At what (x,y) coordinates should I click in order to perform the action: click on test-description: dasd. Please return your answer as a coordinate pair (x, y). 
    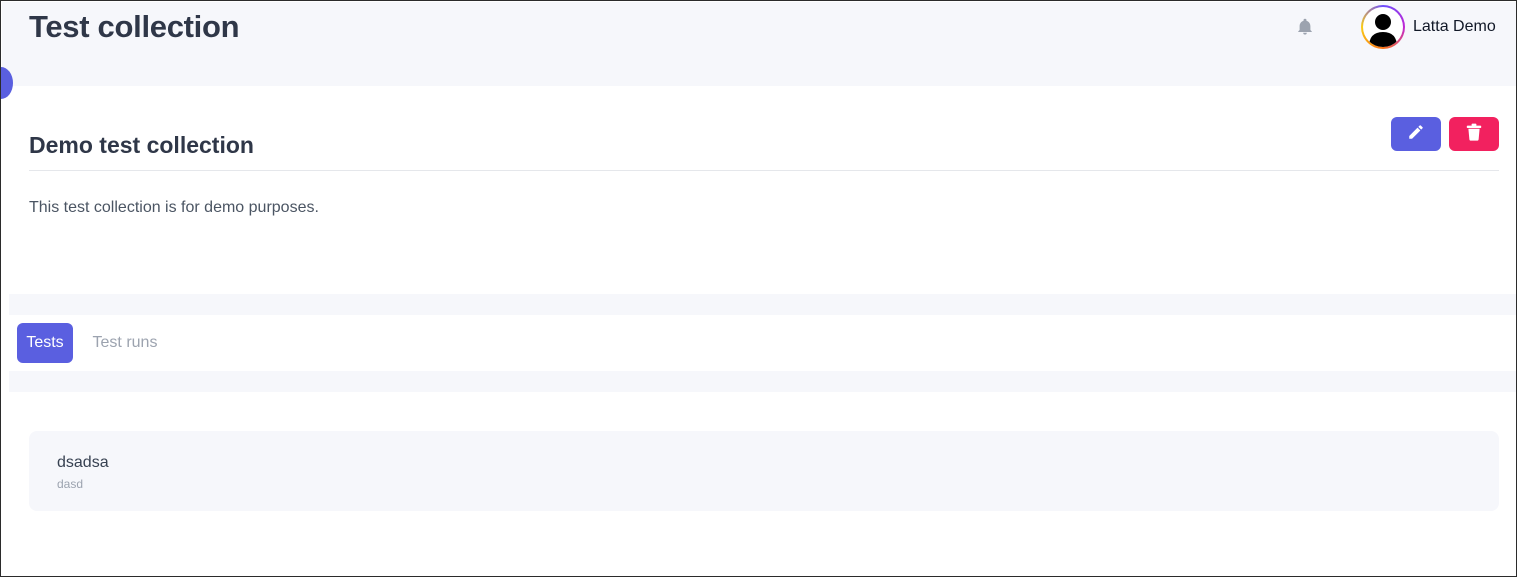
    Looking at the image, I should click on (70, 484).